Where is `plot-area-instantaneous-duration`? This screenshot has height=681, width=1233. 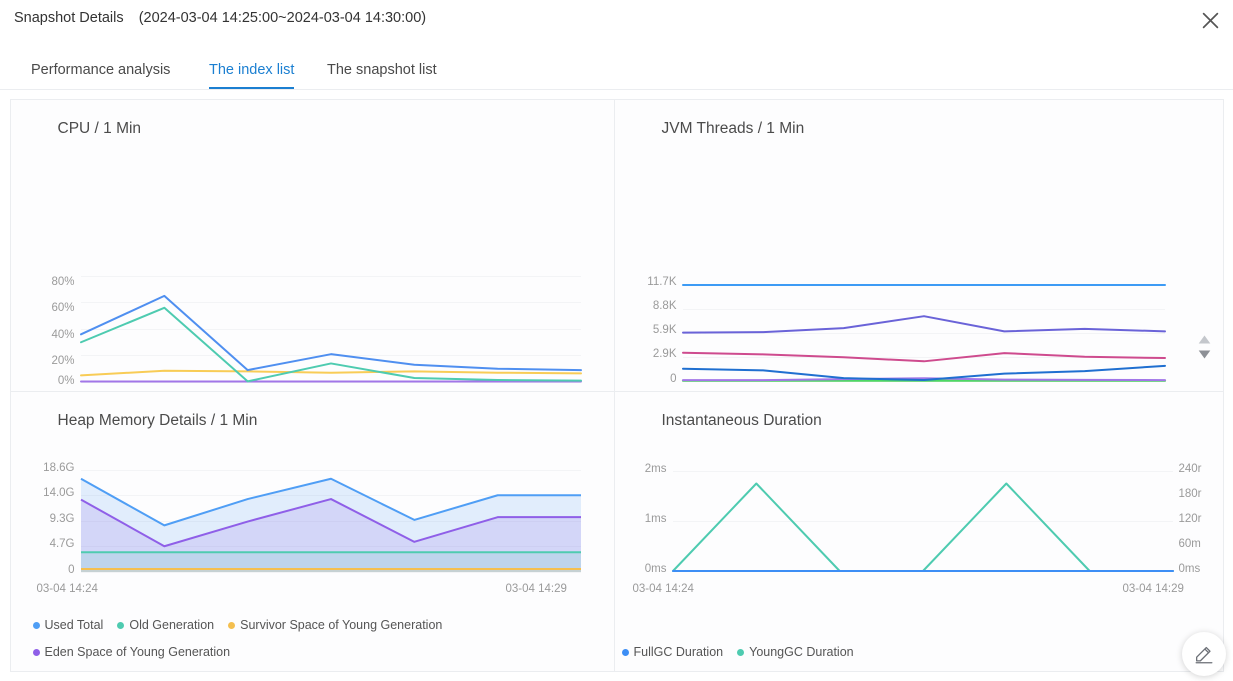 plot-area-instantaneous-duration is located at coordinates (922, 521).